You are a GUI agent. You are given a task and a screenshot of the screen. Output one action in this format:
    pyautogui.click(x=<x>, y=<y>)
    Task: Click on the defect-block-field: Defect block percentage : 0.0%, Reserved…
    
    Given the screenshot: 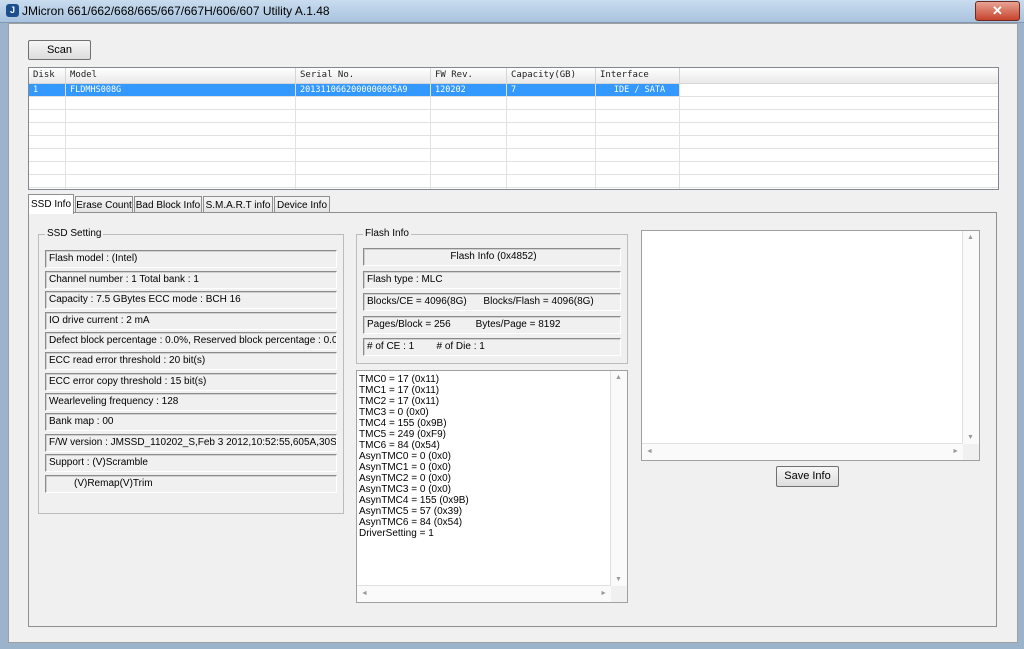 What is the action you would take?
    pyautogui.click(x=191, y=341)
    